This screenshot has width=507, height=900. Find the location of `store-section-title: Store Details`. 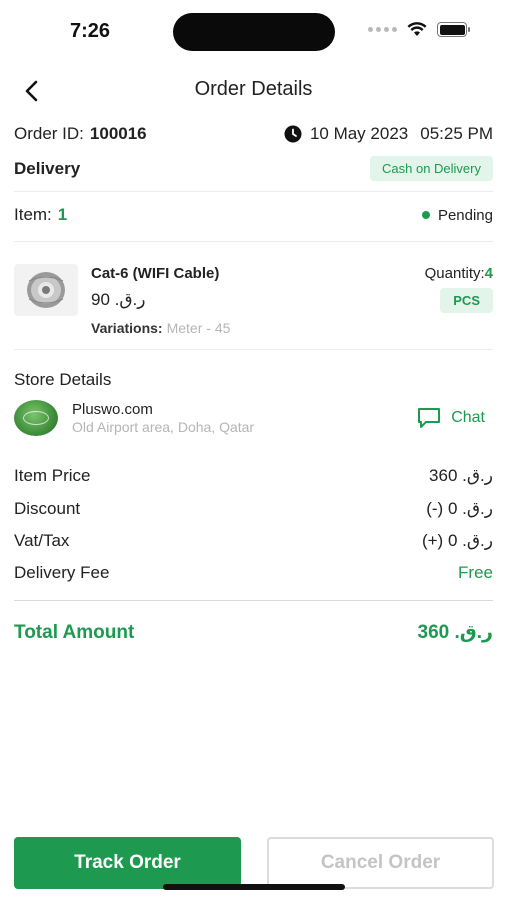

store-section-title: Store Details is located at coordinates (63, 379).